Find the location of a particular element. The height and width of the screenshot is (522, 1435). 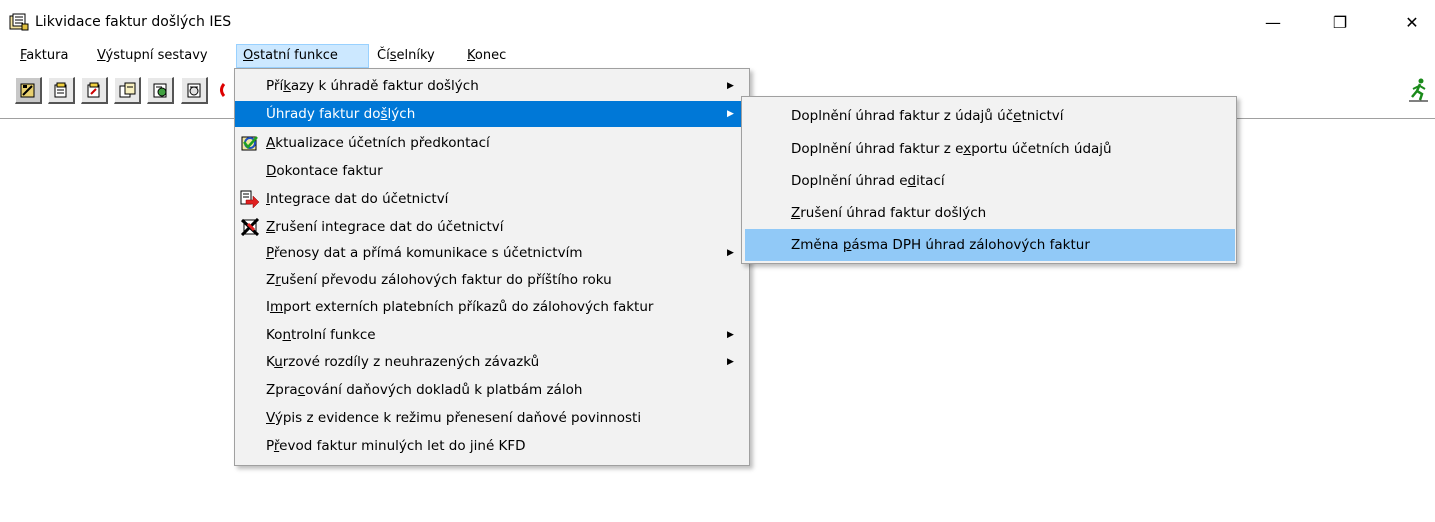

tool-1-icon is located at coordinates (27, 90).